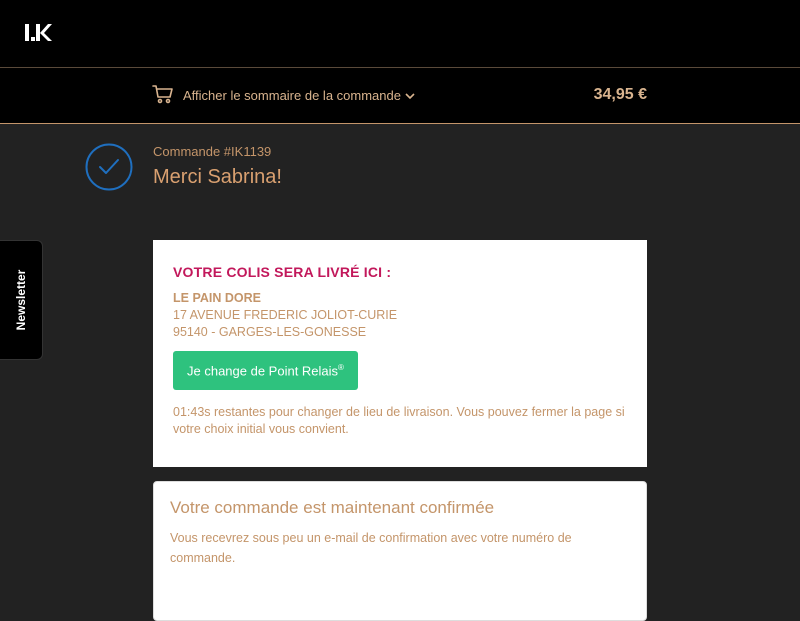 Image resolution: width=800 pixels, height=621 pixels. Describe the element at coordinates (217, 298) in the screenshot. I see `relay-name: LE PAIN DORE` at that location.